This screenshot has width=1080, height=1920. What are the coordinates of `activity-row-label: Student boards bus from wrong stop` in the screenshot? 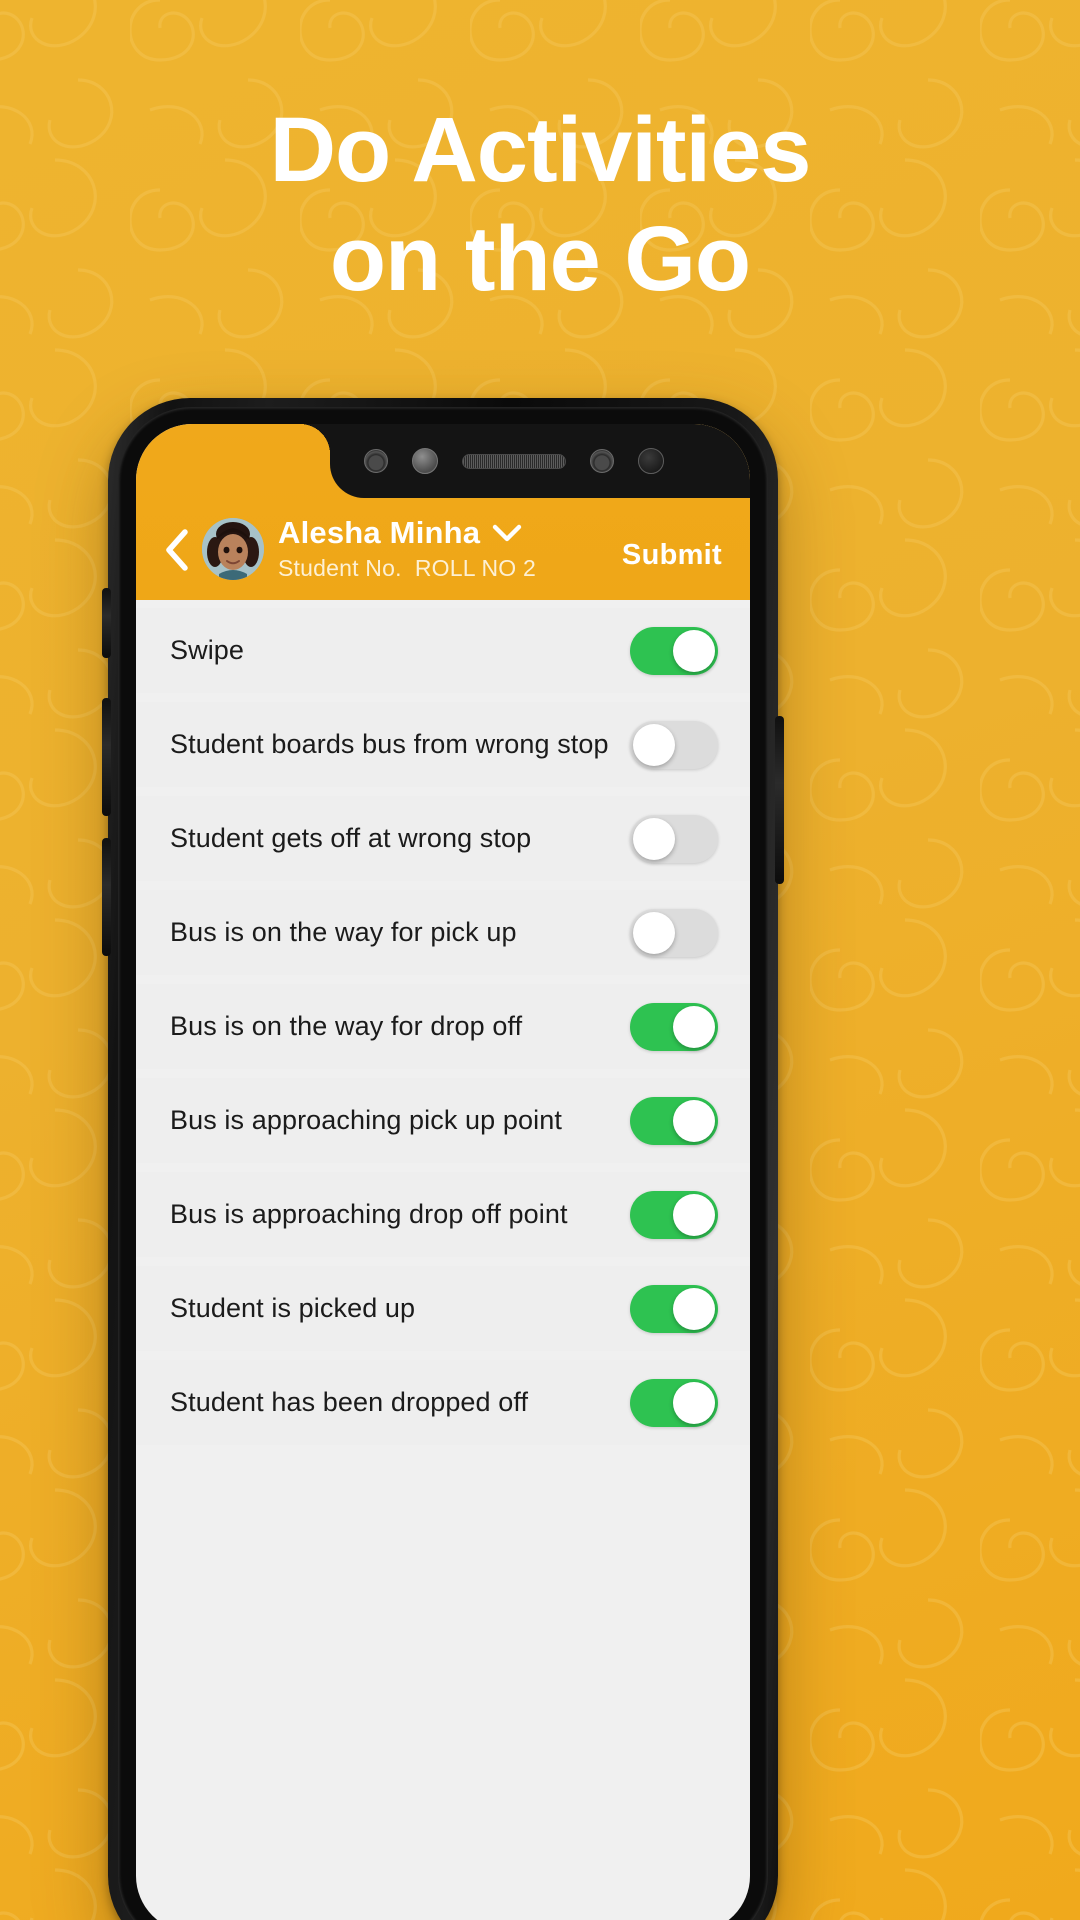 It's located at (389, 744).